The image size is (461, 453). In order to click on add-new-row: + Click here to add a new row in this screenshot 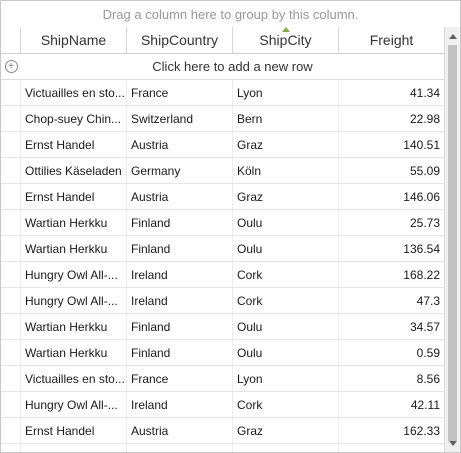, I will do `click(222, 67)`.